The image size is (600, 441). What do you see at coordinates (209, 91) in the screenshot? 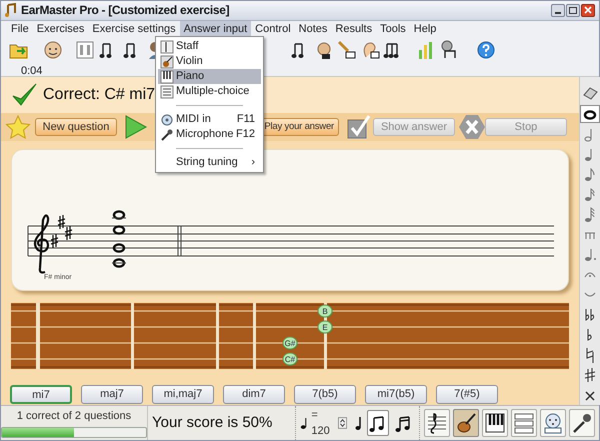
I see `menu-option: Multiple-choice` at bounding box center [209, 91].